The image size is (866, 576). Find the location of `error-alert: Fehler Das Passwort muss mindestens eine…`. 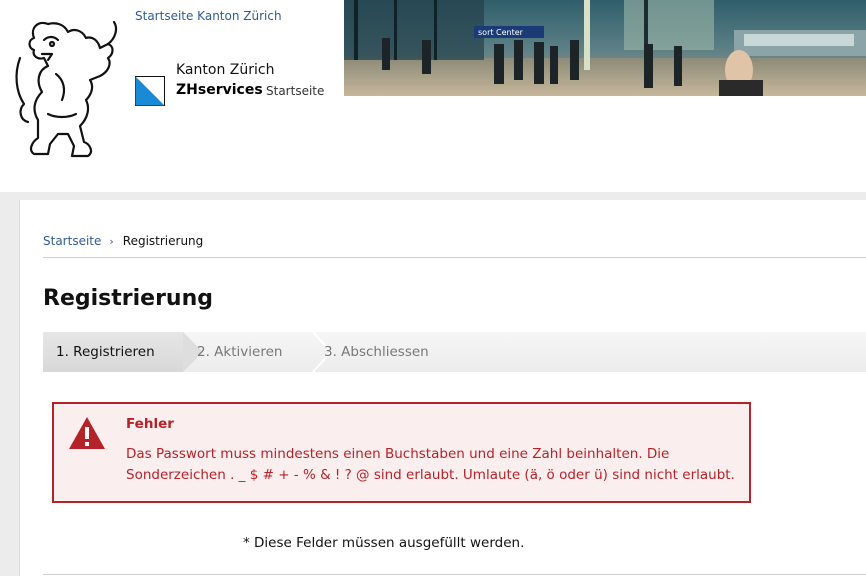

error-alert: Fehler Das Passwort muss mindestens eine… is located at coordinates (401, 452).